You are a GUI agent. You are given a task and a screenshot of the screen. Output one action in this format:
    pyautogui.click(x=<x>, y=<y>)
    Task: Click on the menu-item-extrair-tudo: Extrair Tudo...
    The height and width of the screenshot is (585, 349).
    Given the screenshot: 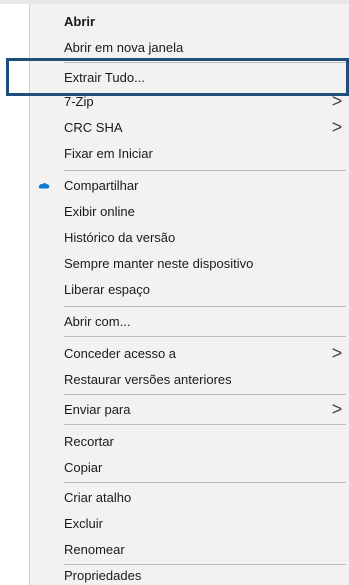 What is the action you would take?
    pyautogui.click(x=204, y=77)
    